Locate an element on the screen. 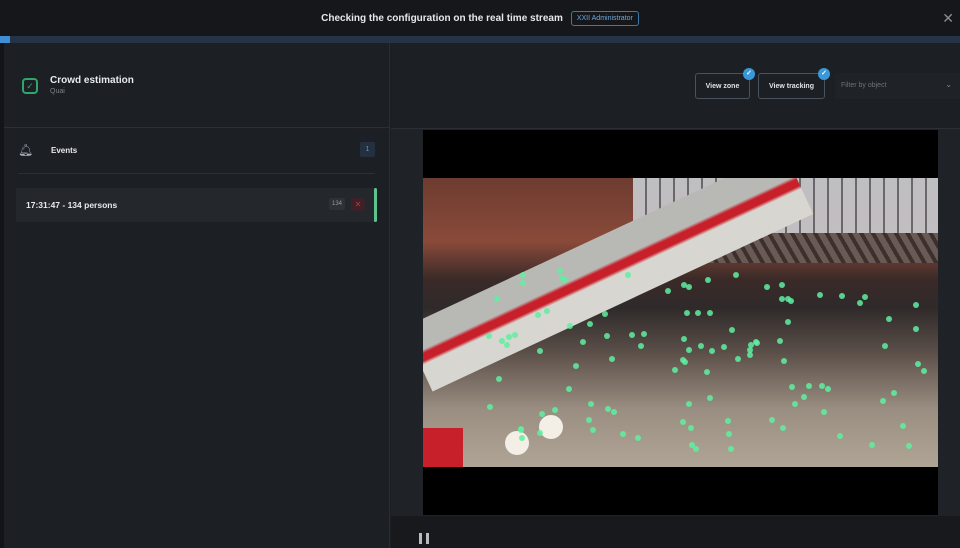 The width and height of the screenshot is (960, 548). location-label: Quai is located at coordinates (57, 91).